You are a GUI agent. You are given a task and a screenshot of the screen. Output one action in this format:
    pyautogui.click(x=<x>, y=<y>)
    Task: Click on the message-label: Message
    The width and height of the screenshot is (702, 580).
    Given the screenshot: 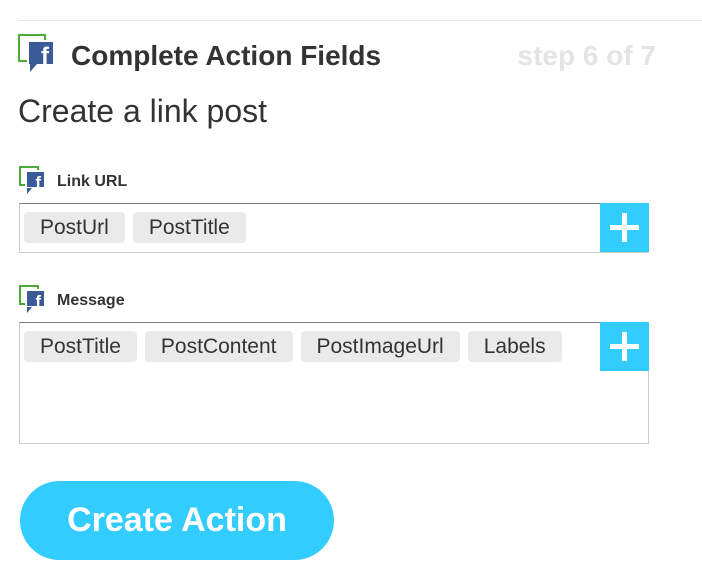 What is the action you would take?
    pyautogui.click(x=91, y=300)
    